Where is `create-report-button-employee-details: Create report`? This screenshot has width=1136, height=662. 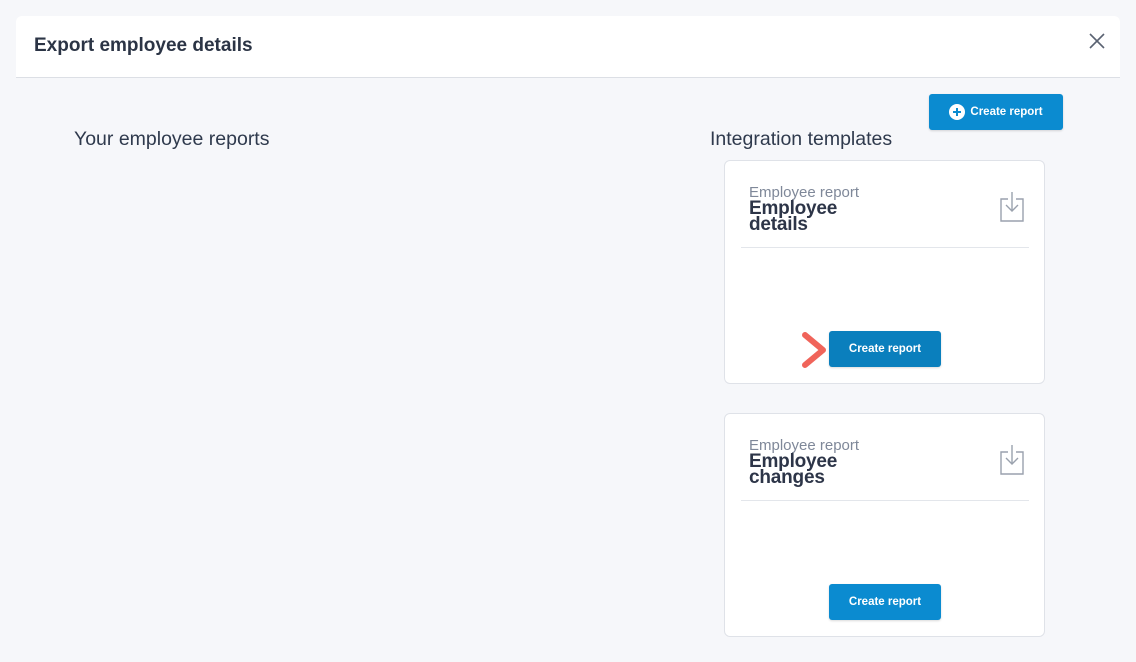 create-report-button-employee-details: Create report is located at coordinates (885, 349).